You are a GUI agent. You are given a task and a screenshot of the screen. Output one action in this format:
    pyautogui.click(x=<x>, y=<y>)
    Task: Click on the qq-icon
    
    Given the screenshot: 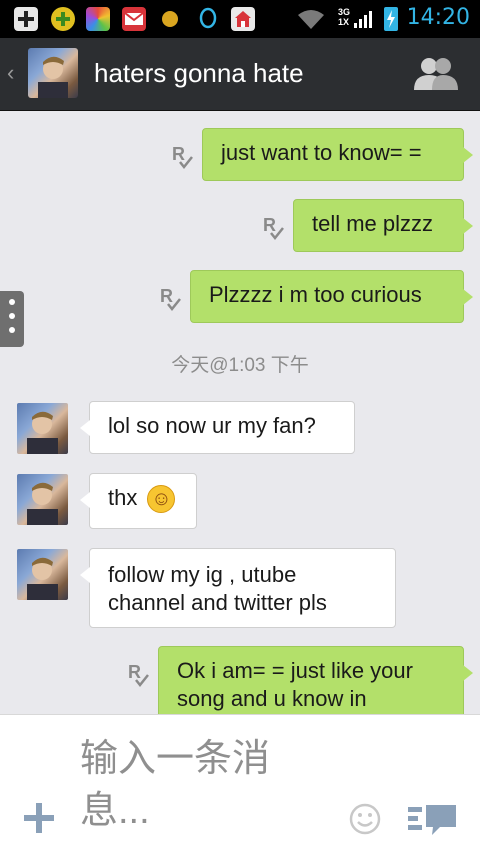 What is the action you would take?
    pyautogui.click(x=208, y=19)
    